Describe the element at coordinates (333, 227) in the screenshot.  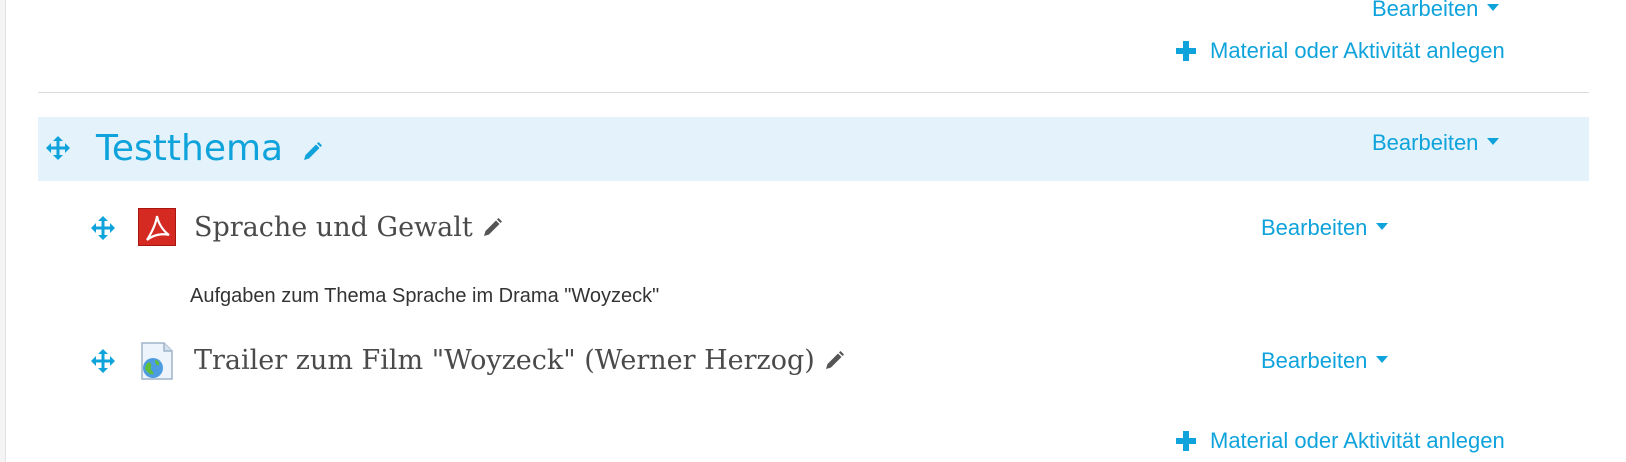
I see `activity-link: Sprache und Gewalt` at that location.